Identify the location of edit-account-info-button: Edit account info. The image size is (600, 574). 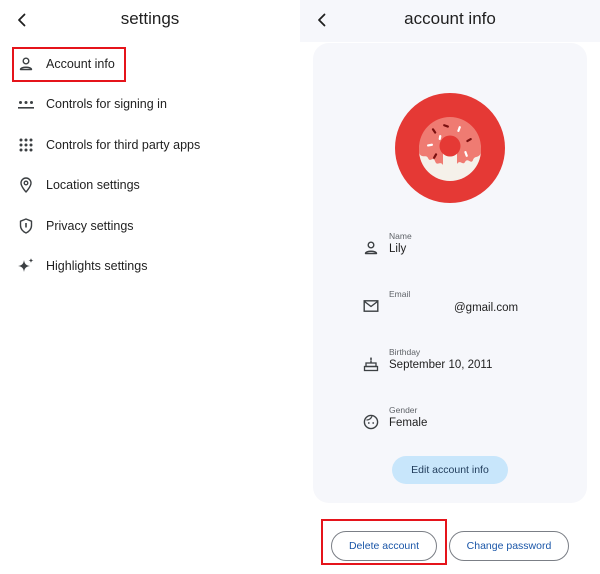
(450, 470).